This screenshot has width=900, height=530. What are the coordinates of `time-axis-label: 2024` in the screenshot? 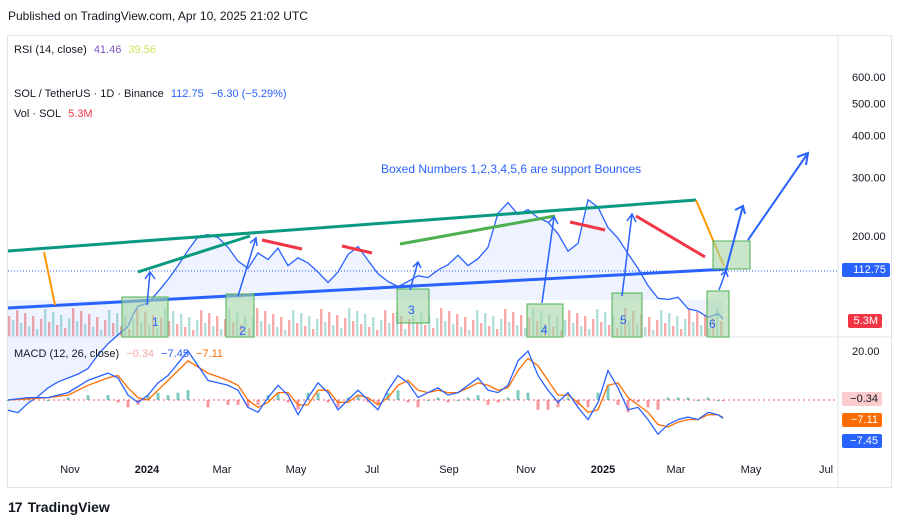 It's located at (147, 470).